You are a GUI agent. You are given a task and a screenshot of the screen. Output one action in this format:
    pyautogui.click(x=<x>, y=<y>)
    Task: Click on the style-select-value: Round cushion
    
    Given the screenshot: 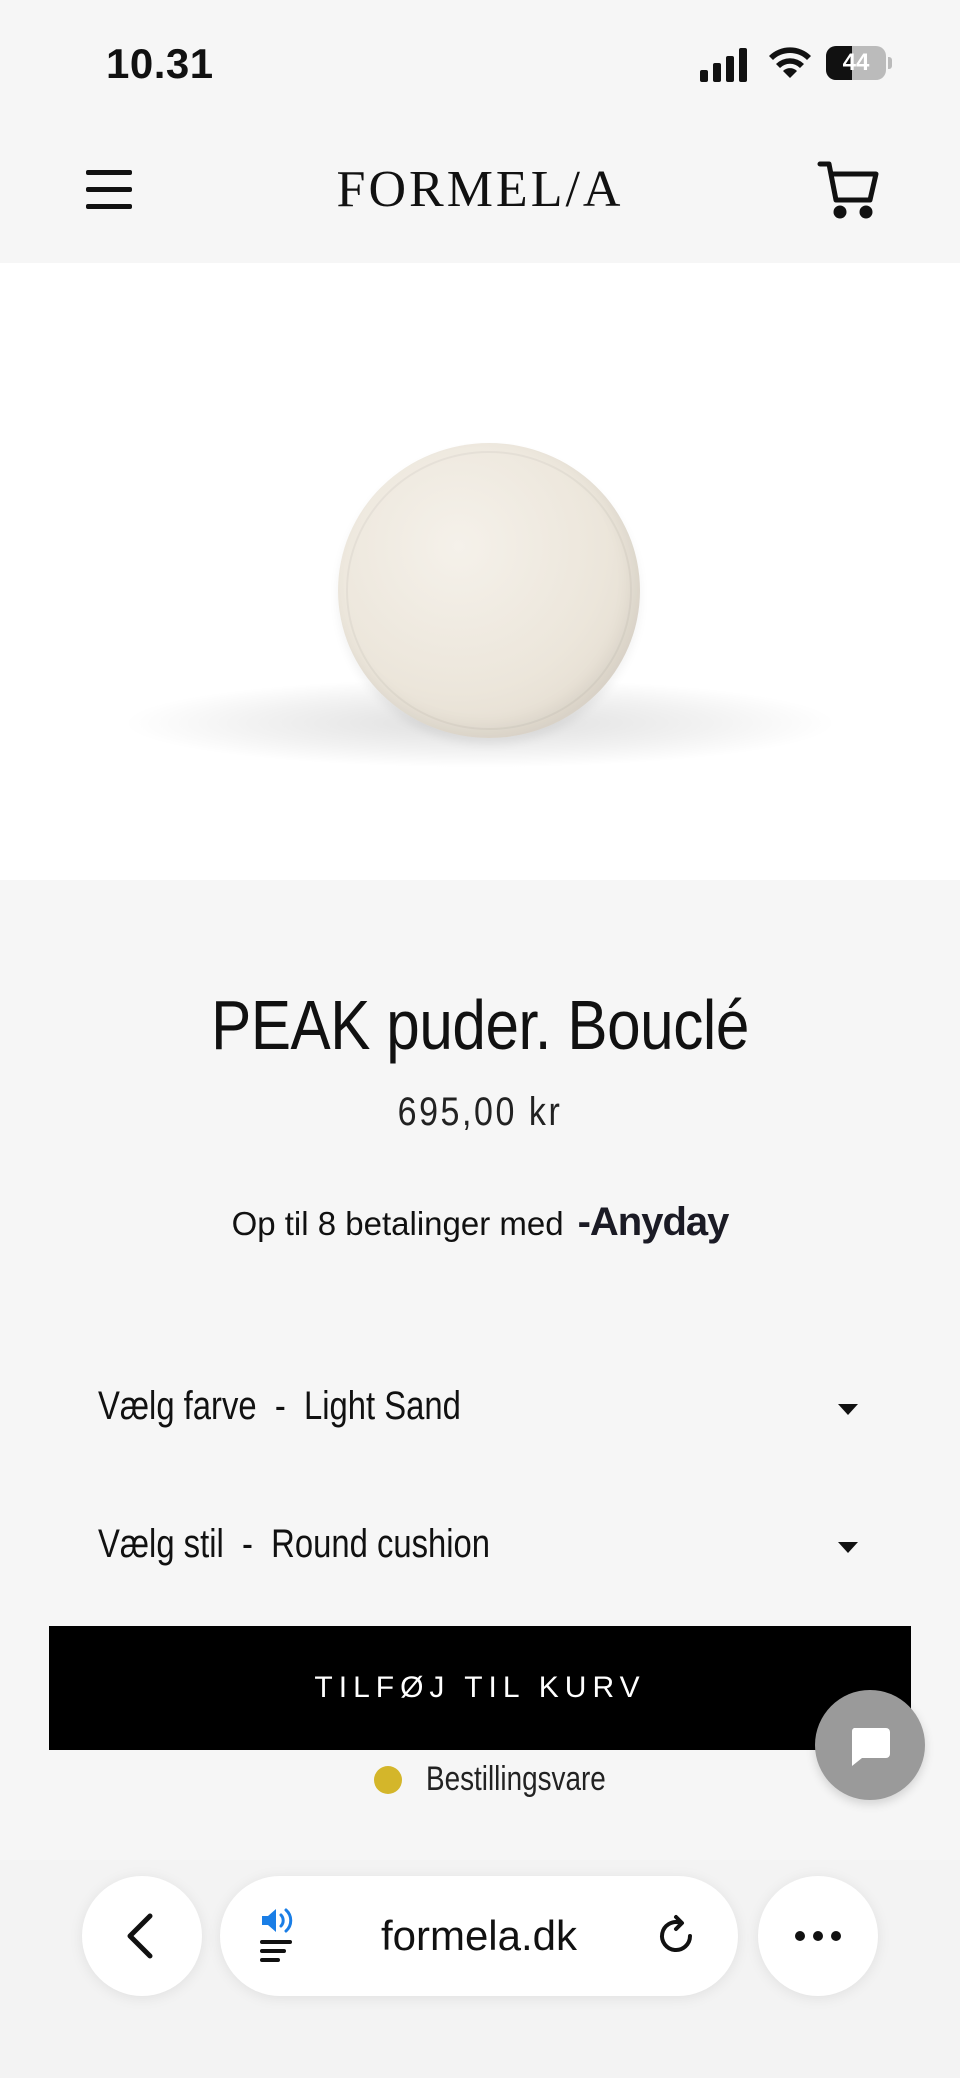 What is the action you would take?
    pyautogui.click(x=380, y=1544)
    